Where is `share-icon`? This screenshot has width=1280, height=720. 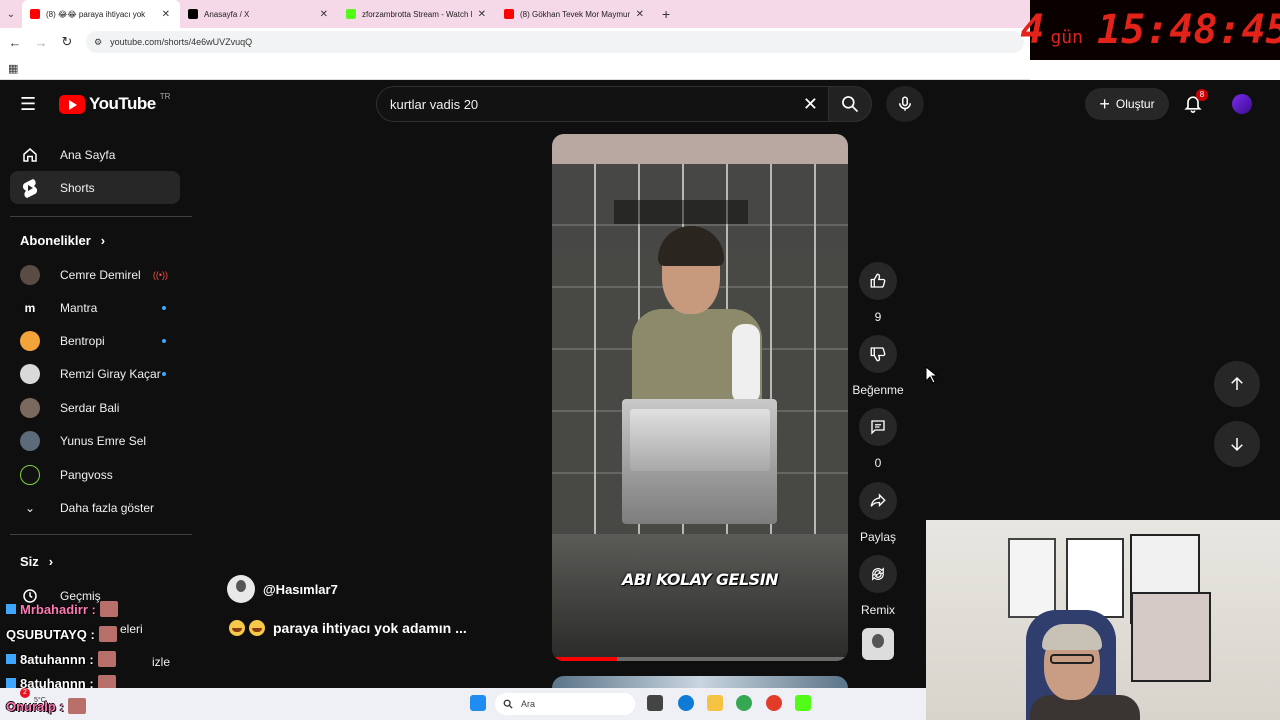
share-icon is located at coordinates (878, 500).